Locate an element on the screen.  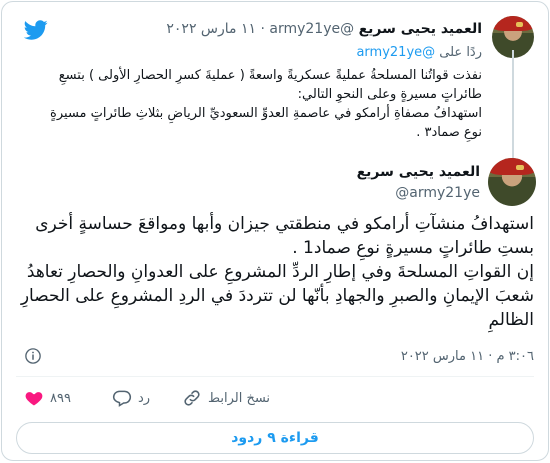
info-icon is located at coordinates (33, 356).